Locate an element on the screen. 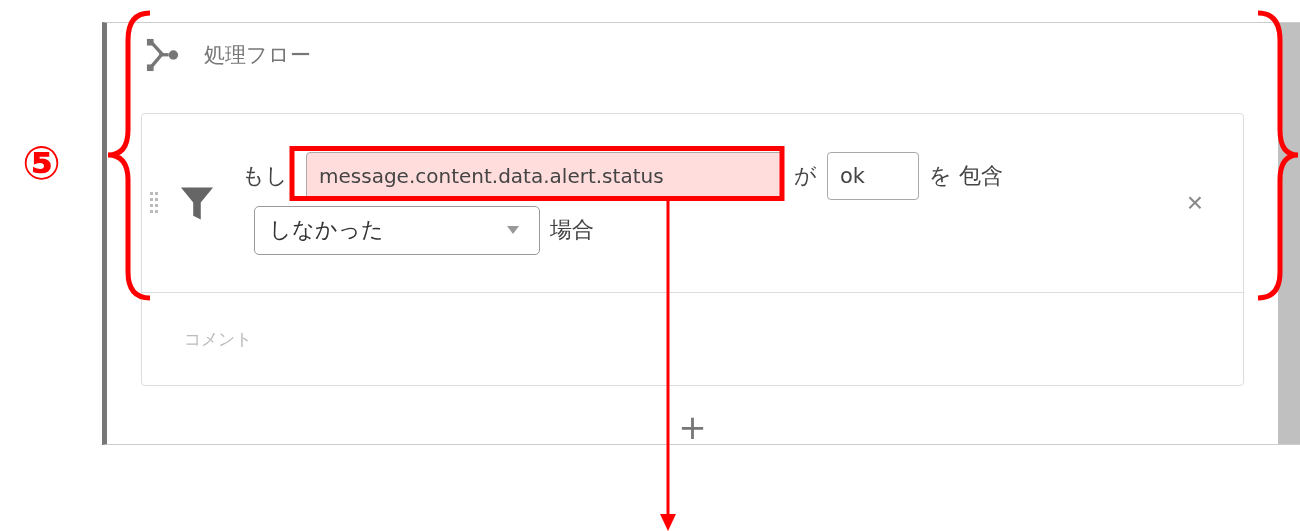 This screenshot has height=531, width=1300. value-field: ok is located at coordinates (873, 175).